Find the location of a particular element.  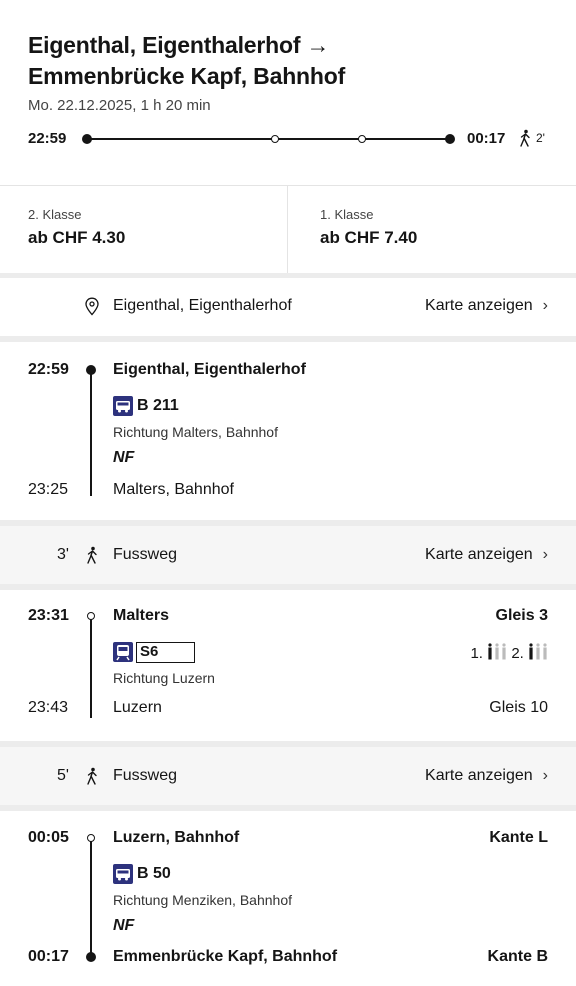

timeline-end-dot is located at coordinates (450, 139).